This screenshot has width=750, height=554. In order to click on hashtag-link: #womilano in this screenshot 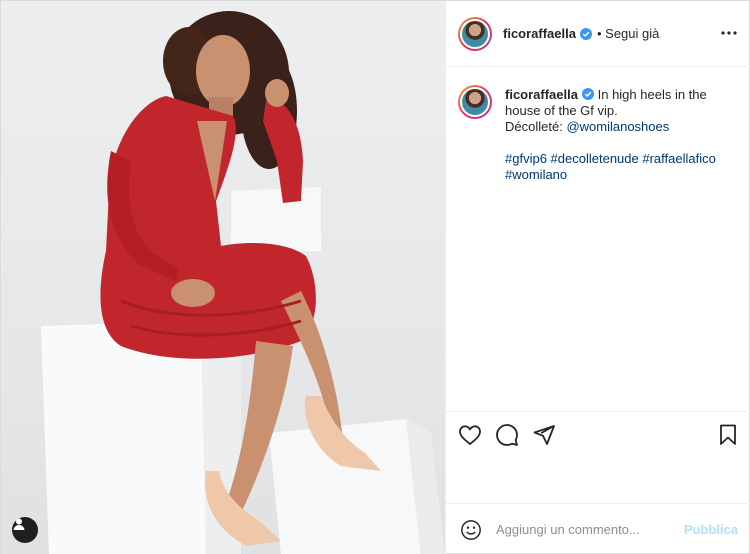, I will do `click(536, 174)`.